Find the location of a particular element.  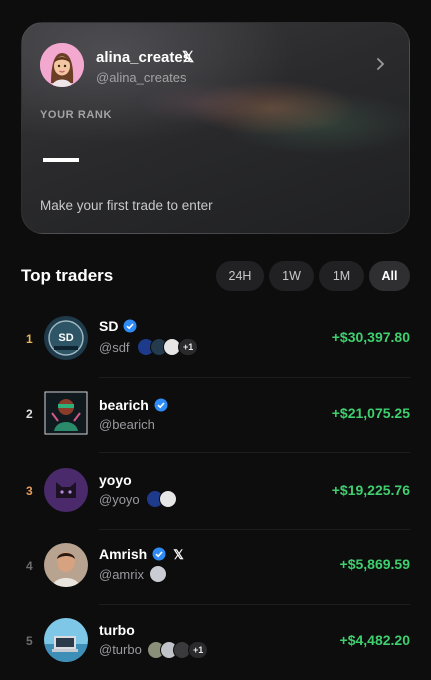

trader-row: 1 SD SD @sdf +1 +$30,397.80 is located at coordinates (215, 338).